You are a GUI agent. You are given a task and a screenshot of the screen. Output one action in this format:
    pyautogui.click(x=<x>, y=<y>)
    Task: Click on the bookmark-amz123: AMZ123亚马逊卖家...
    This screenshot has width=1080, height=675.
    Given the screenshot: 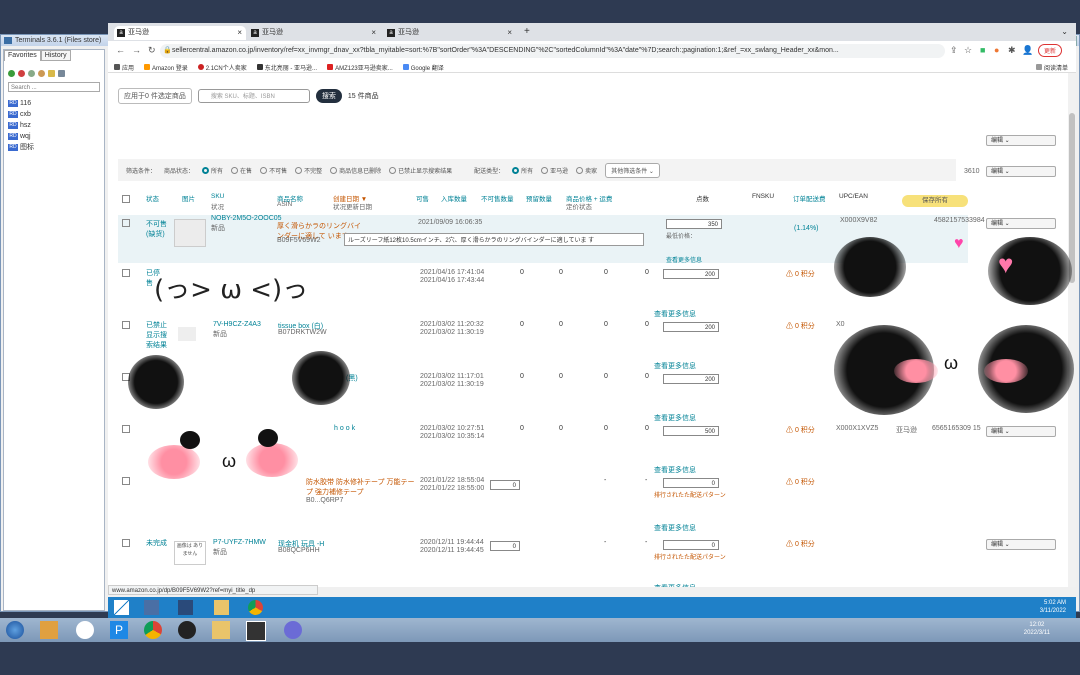 What is the action you would take?
    pyautogui.click(x=360, y=67)
    